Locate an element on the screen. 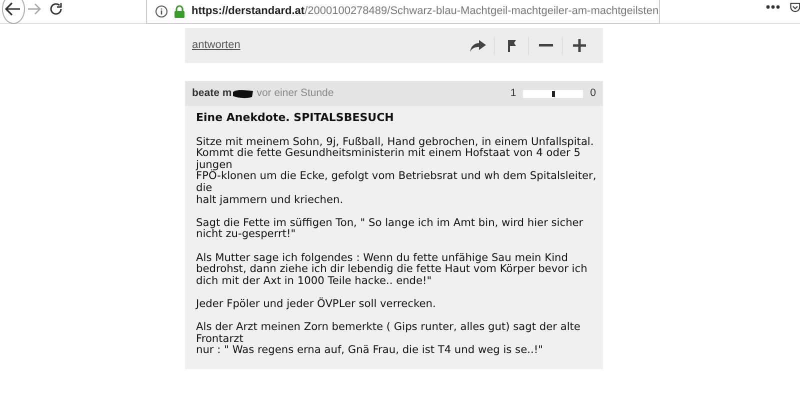 Image resolution: width=800 pixels, height=406 pixels. redaction-mark is located at coordinates (243, 93).